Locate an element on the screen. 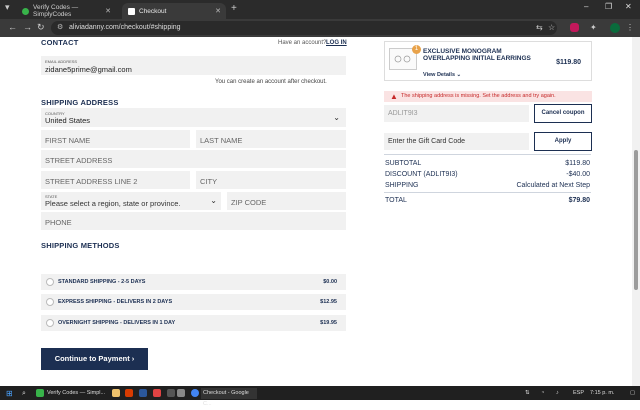  discount-value: -$40.00 is located at coordinates (578, 174).